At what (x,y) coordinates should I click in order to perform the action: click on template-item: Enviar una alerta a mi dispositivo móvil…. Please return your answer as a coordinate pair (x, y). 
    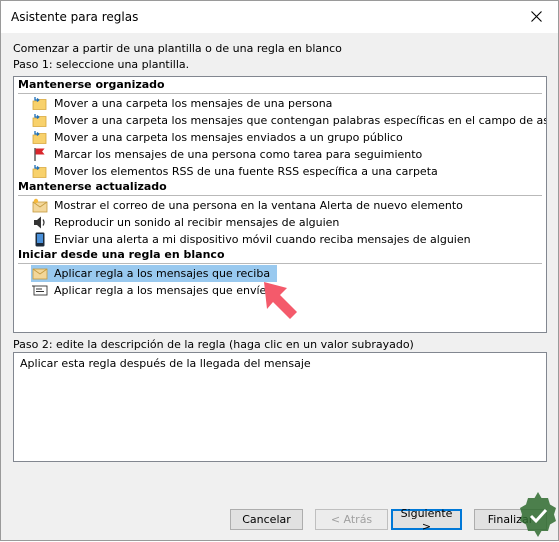
    Looking at the image, I should click on (287, 239).